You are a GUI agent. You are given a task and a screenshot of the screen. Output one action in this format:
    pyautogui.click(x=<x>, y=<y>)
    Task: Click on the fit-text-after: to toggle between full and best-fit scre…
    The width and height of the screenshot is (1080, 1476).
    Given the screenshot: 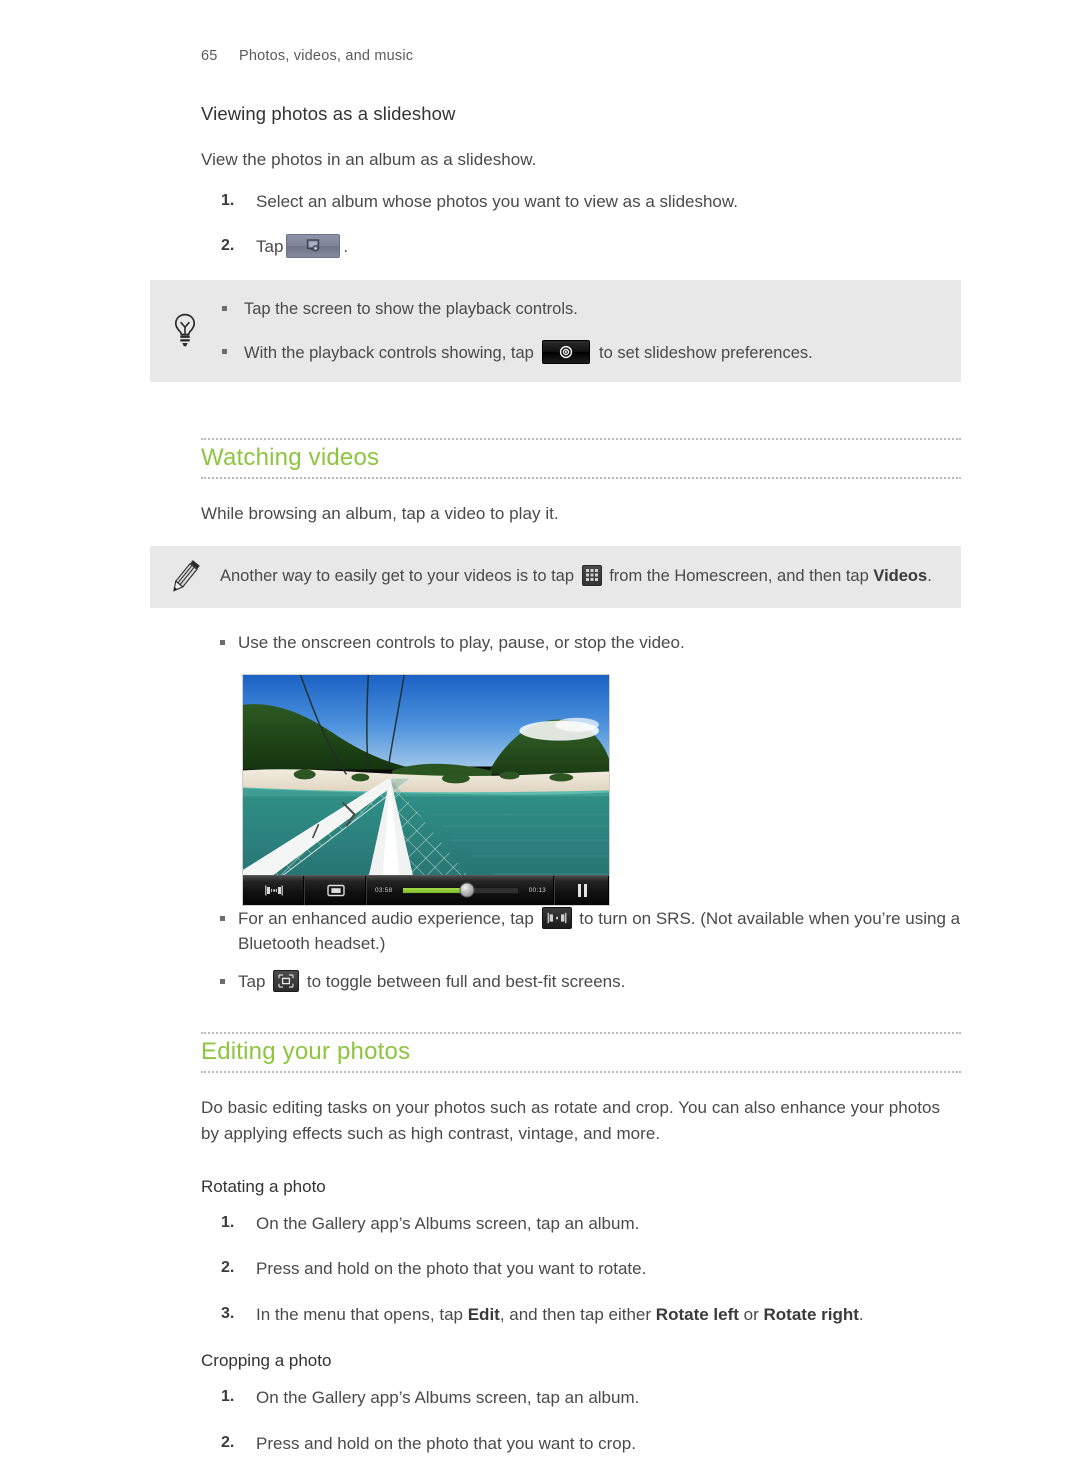 What is the action you would take?
    pyautogui.click(x=466, y=981)
    